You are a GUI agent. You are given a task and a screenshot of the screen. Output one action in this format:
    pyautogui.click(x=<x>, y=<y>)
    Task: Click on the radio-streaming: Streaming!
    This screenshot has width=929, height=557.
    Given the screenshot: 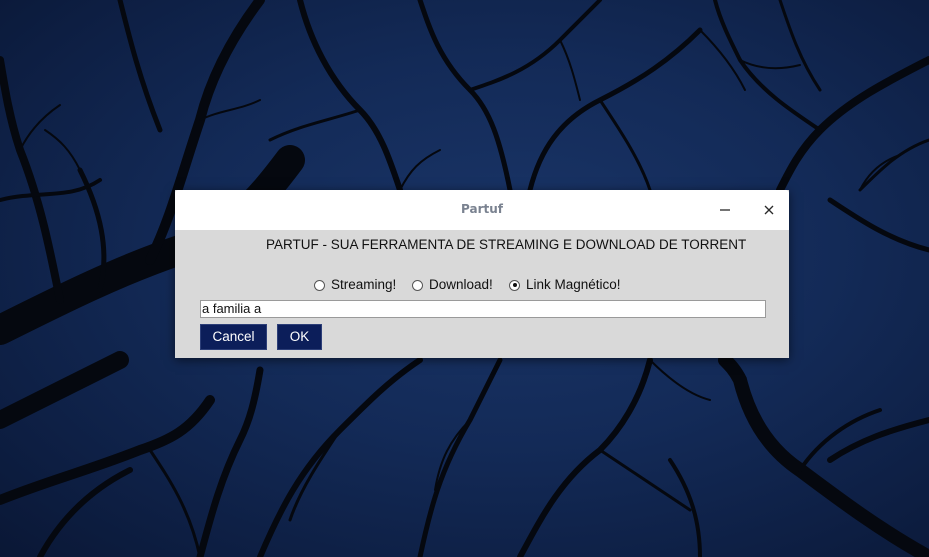 What is the action you would take?
    pyautogui.click(x=355, y=284)
    